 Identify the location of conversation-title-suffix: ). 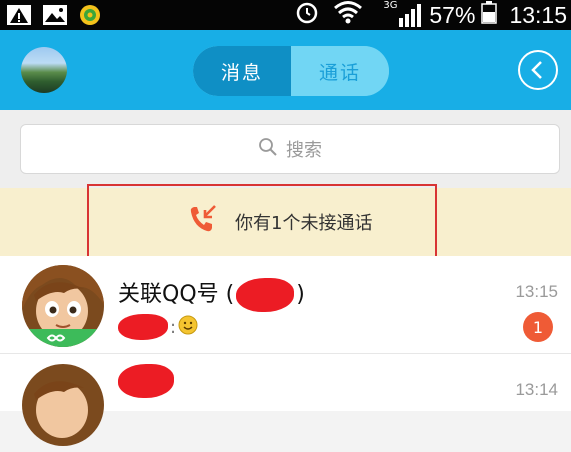
(300, 294).